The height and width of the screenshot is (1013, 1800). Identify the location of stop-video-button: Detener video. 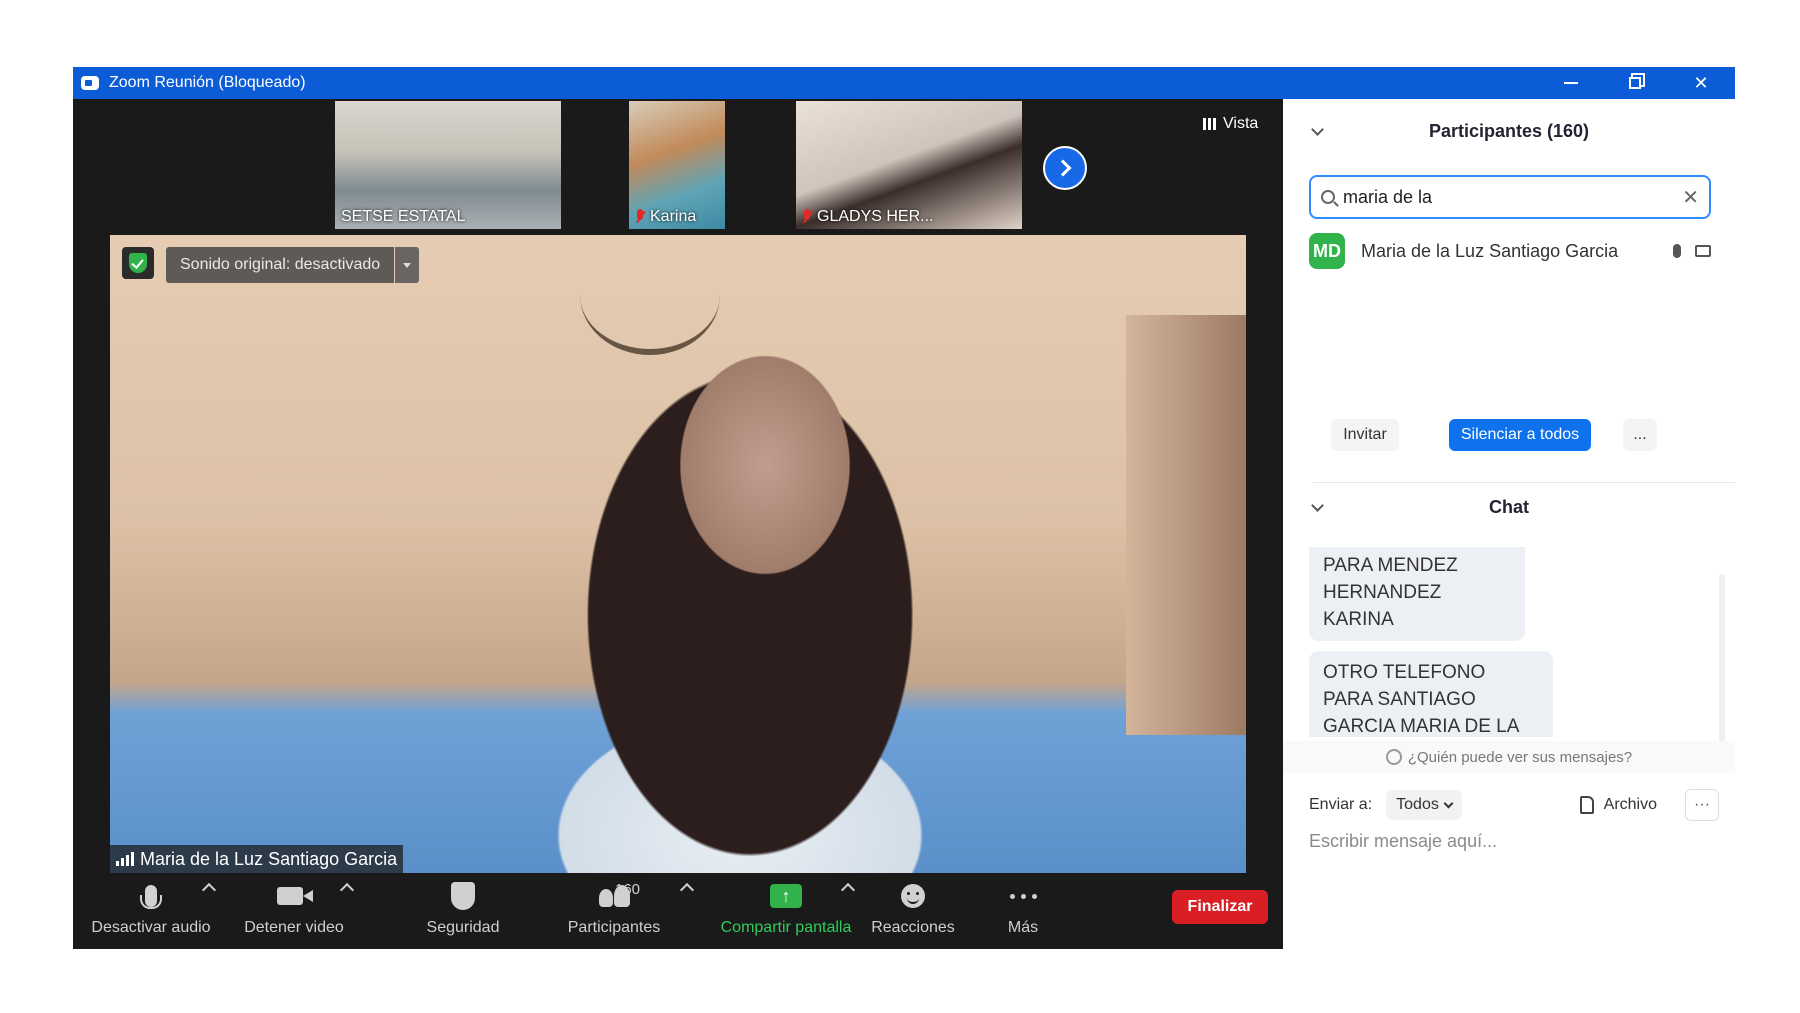
(294, 908).